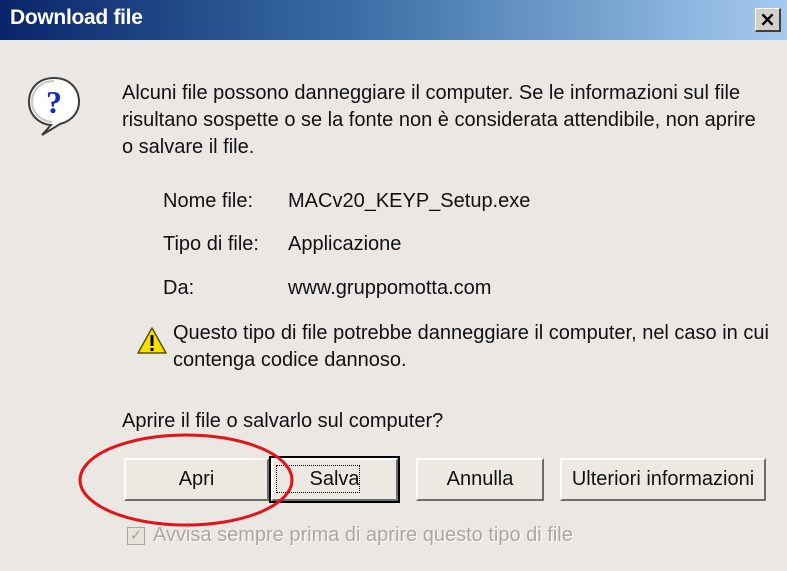 This screenshot has width=787, height=571. I want to click on title-bar: Download file ×, so click(393, 20).